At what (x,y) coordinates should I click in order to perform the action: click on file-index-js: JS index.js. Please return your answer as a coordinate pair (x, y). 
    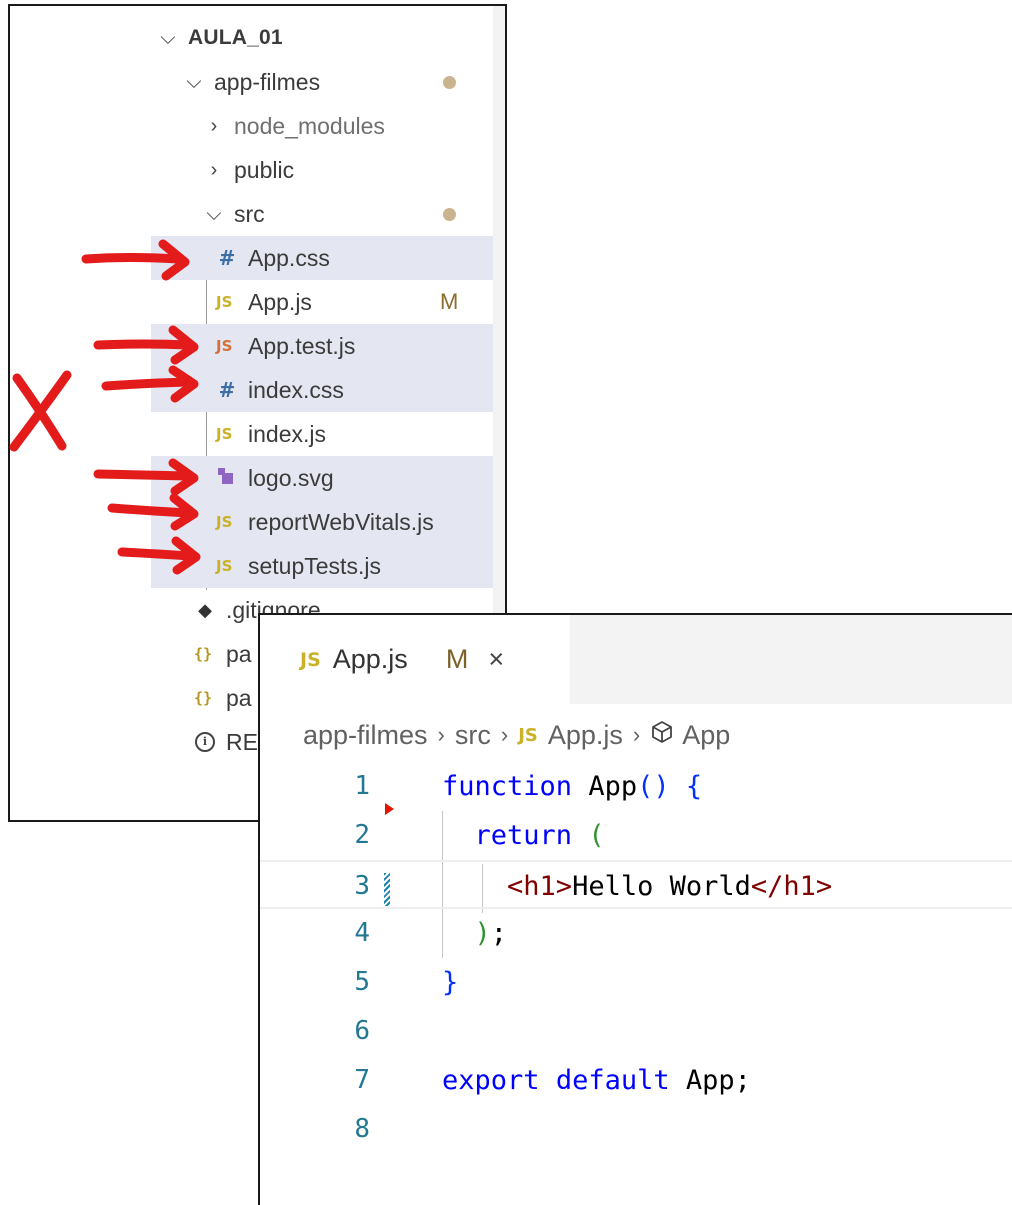
    Looking at the image, I should click on (251, 434).